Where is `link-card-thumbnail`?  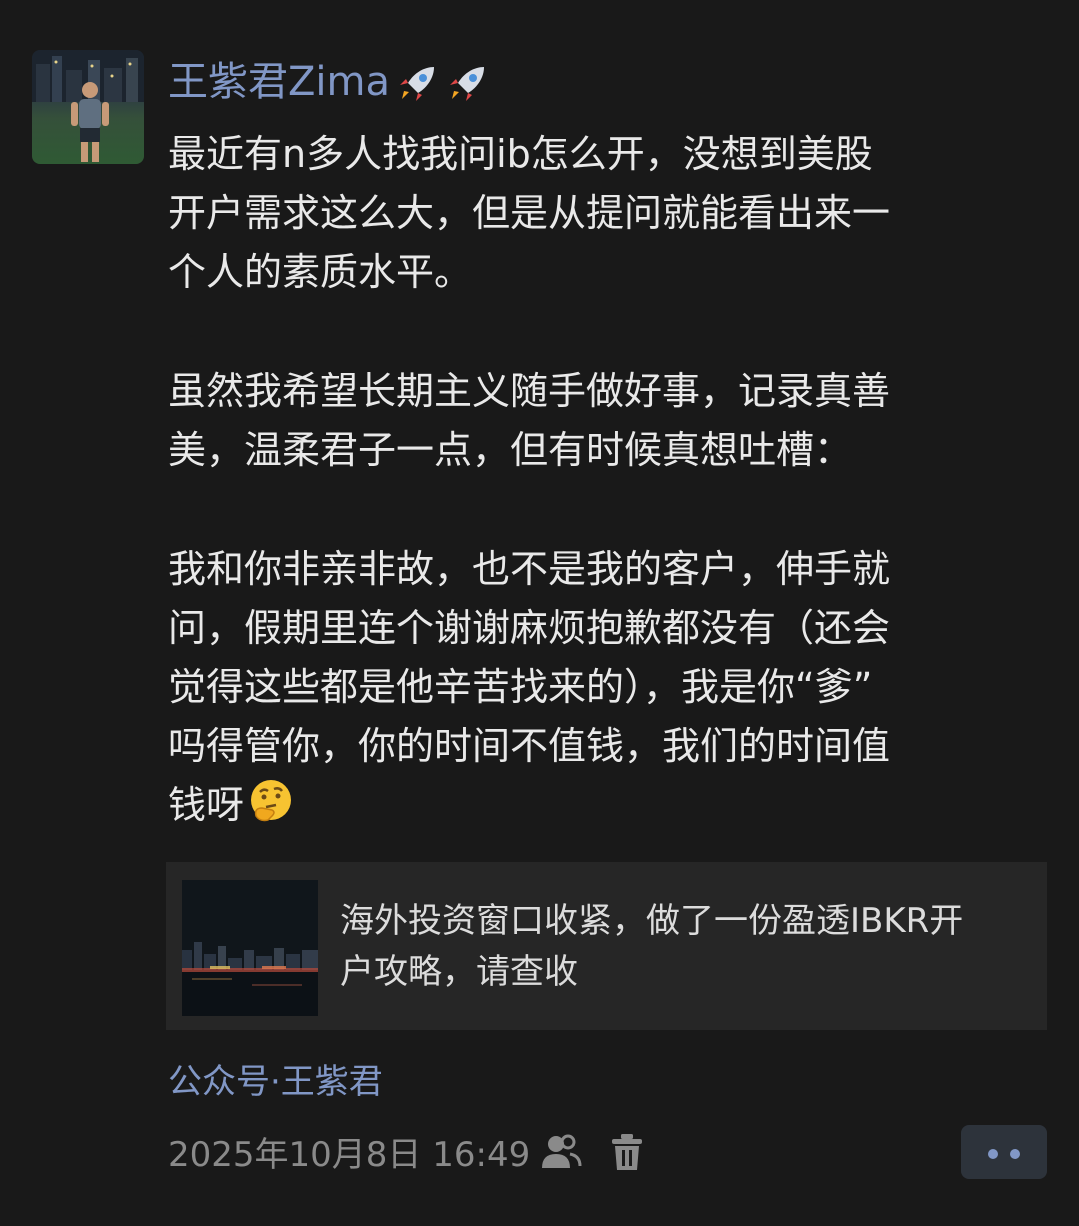 link-card-thumbnail is located at coordinates (250, 948).